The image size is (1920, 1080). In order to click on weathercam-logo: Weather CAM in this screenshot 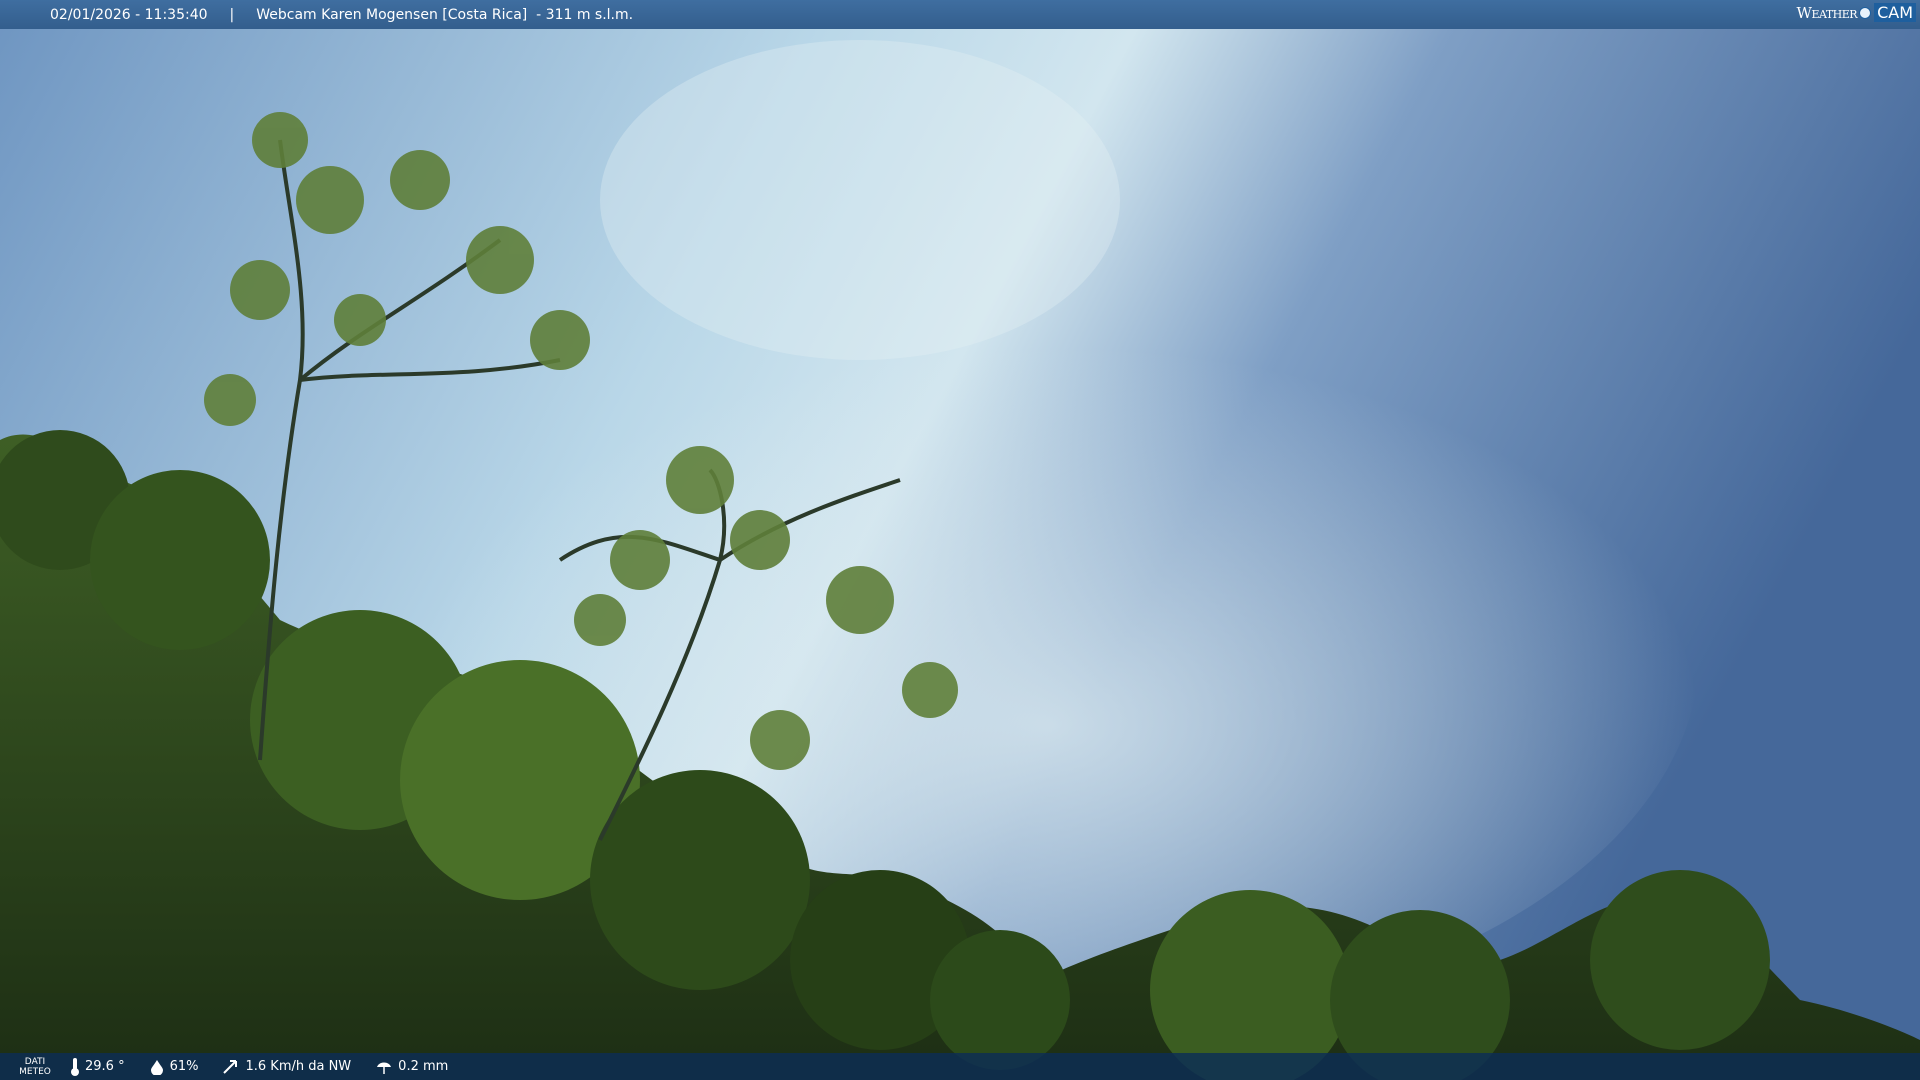, I will do `click(1856, 12)`.